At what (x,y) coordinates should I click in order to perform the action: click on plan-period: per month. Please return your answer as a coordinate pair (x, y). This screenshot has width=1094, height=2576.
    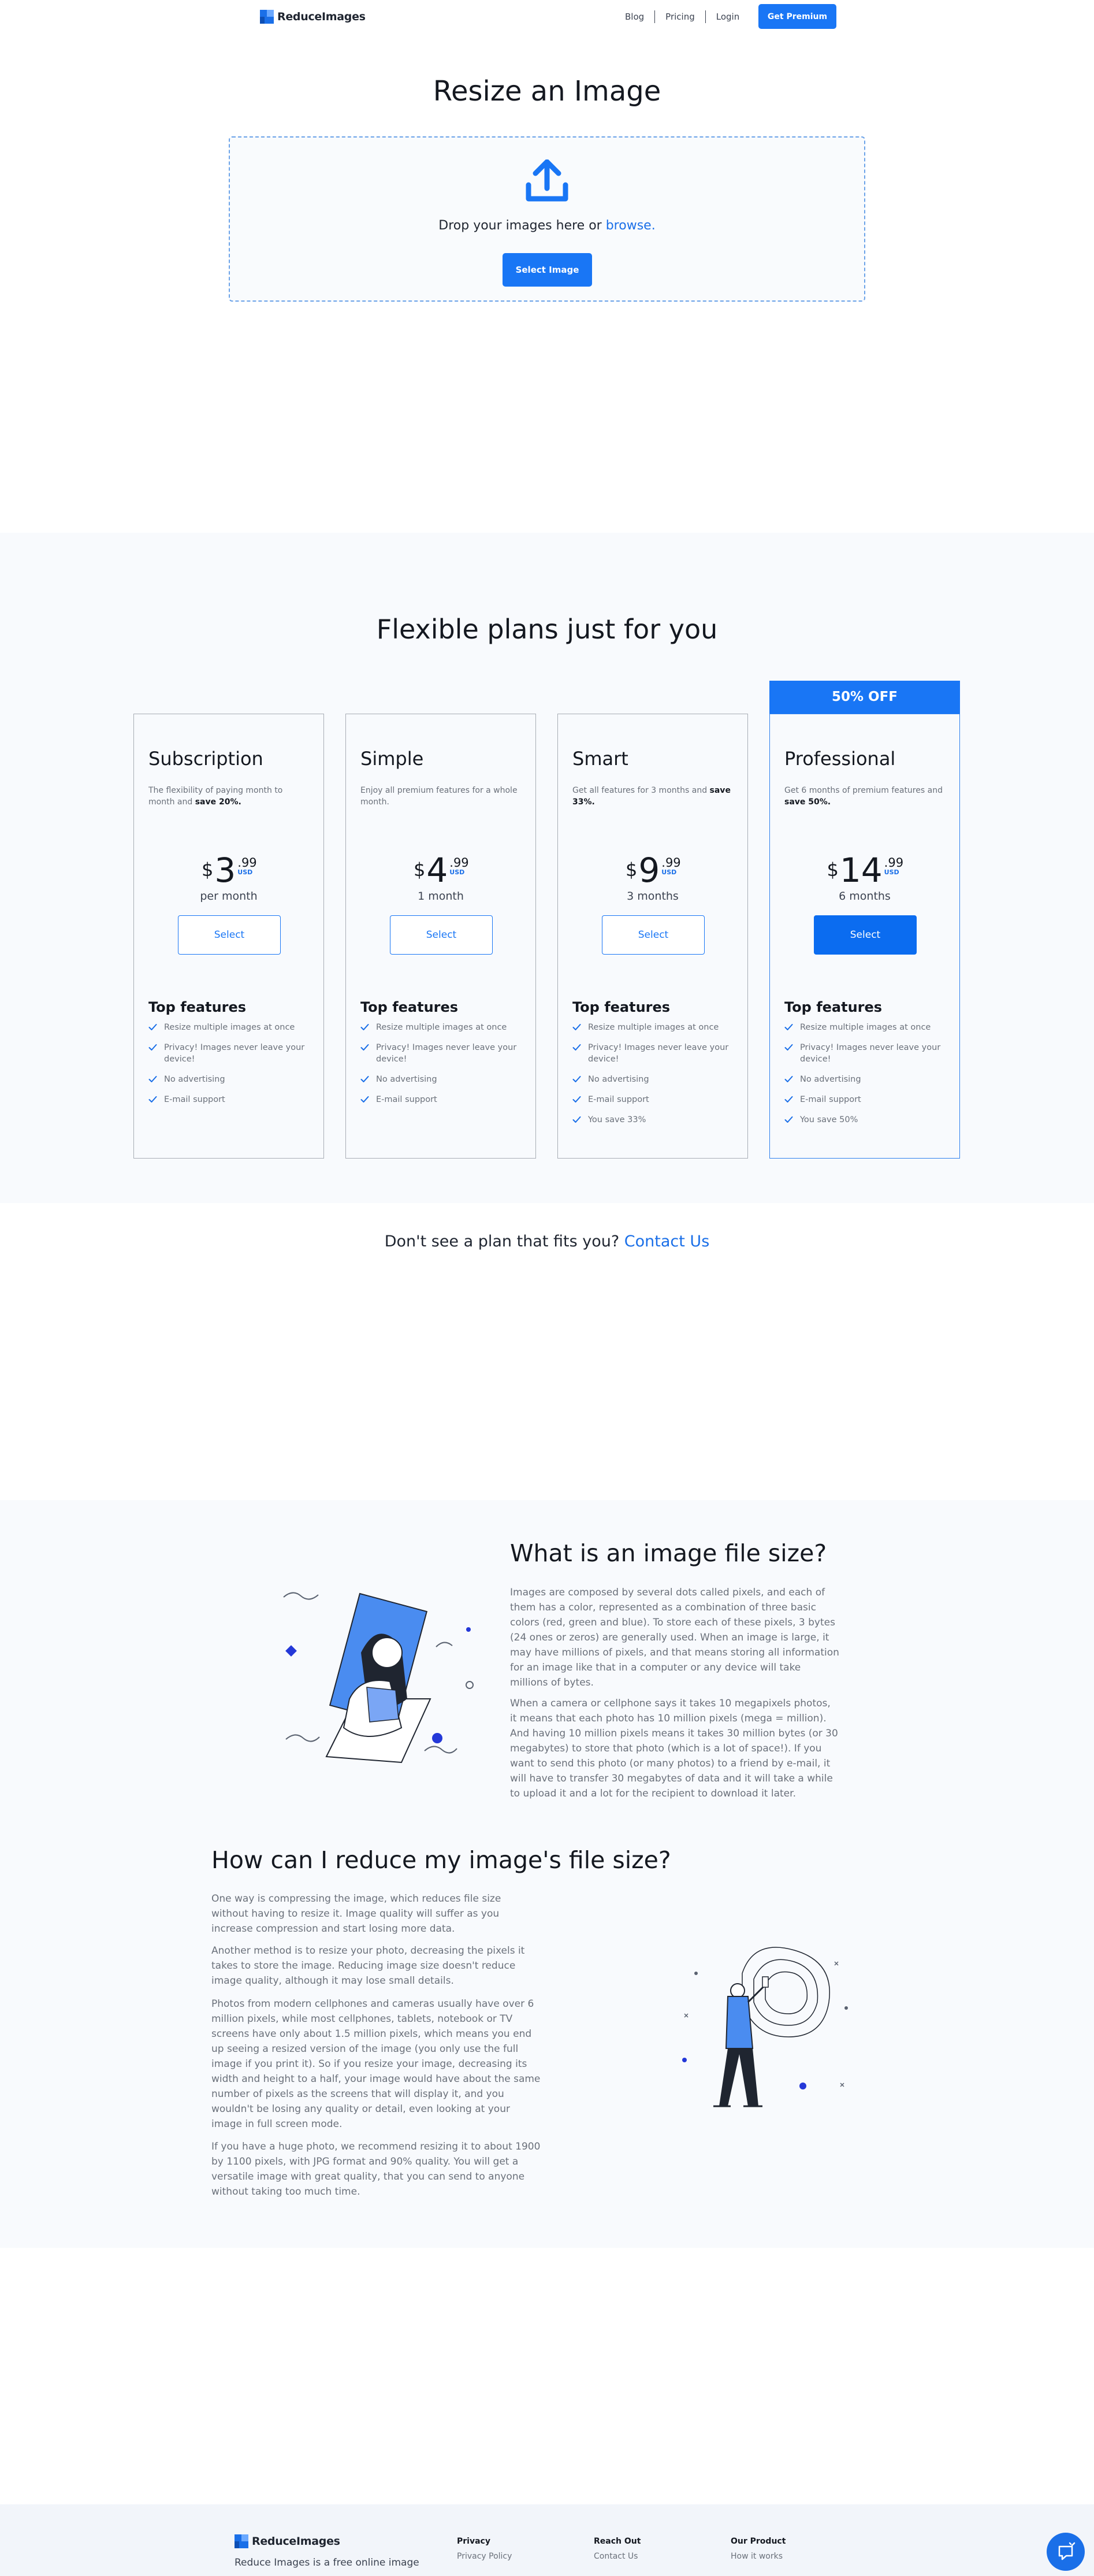
    Looking at the image, I should click on (229, 897).